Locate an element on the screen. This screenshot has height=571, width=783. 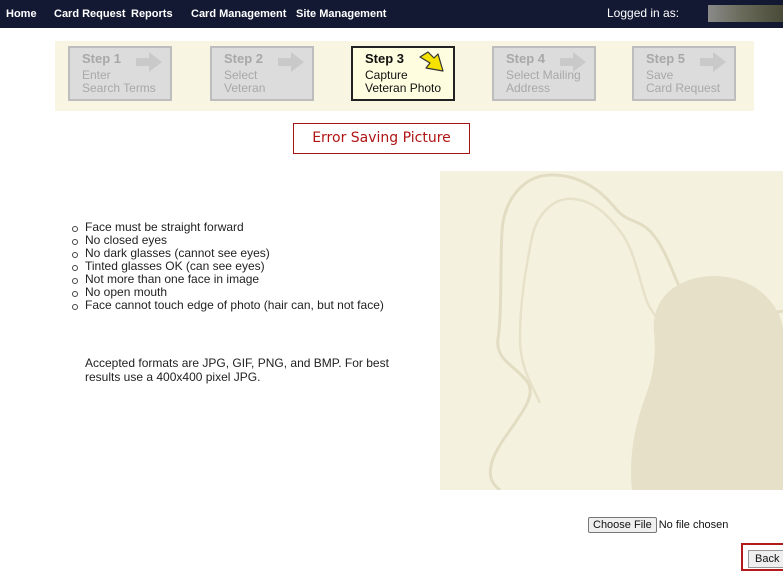
choose-file-button: Choose File is located at coordinates (622, 525).